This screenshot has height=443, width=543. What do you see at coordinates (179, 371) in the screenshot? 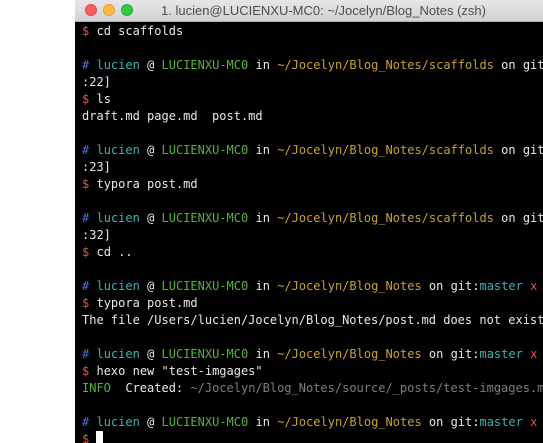
I see `command-text: hexo new "test-imgages"` at bounding box center [179, 371].